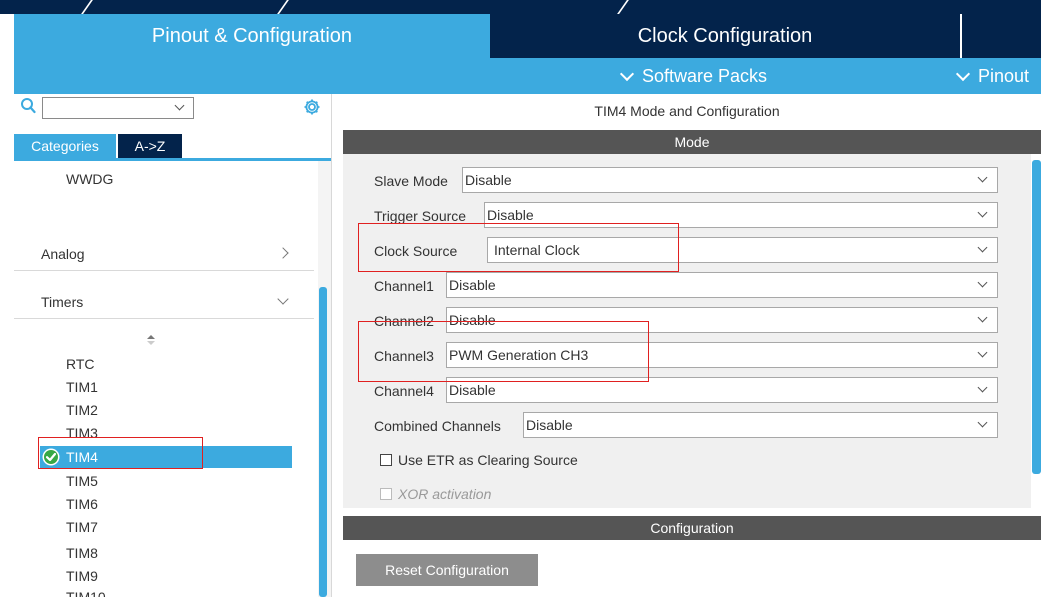 The height and width of the screenshot is (597, 1041). I want to click on chevron-right-icon, so click(283, 253).